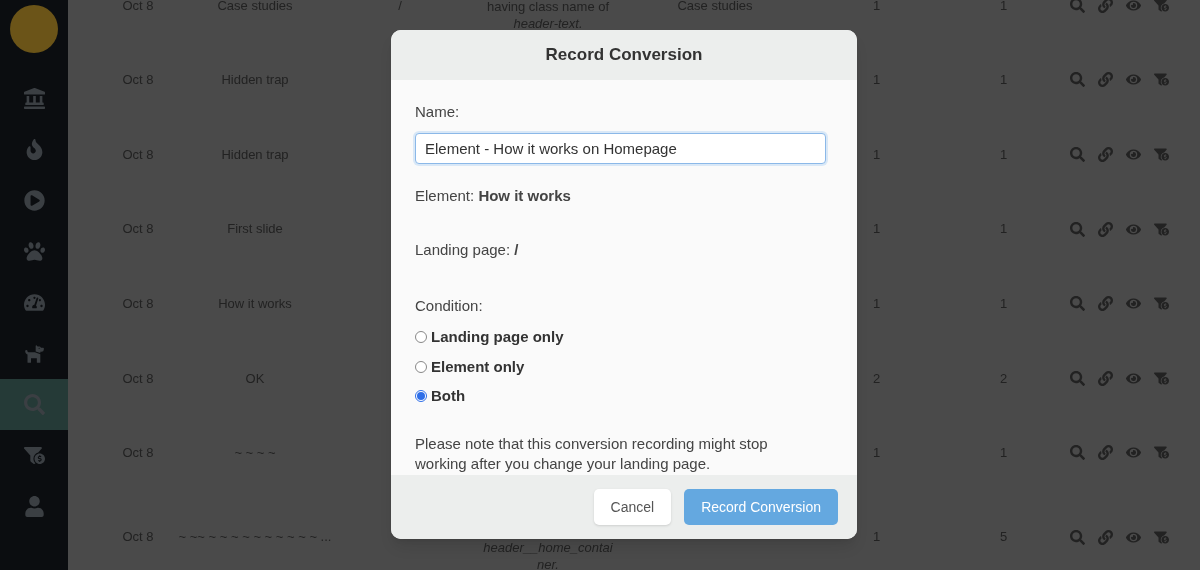 This screenshot has height=570, width=1200. I want to click on cancel-button: Cancel, so click(632, 507).